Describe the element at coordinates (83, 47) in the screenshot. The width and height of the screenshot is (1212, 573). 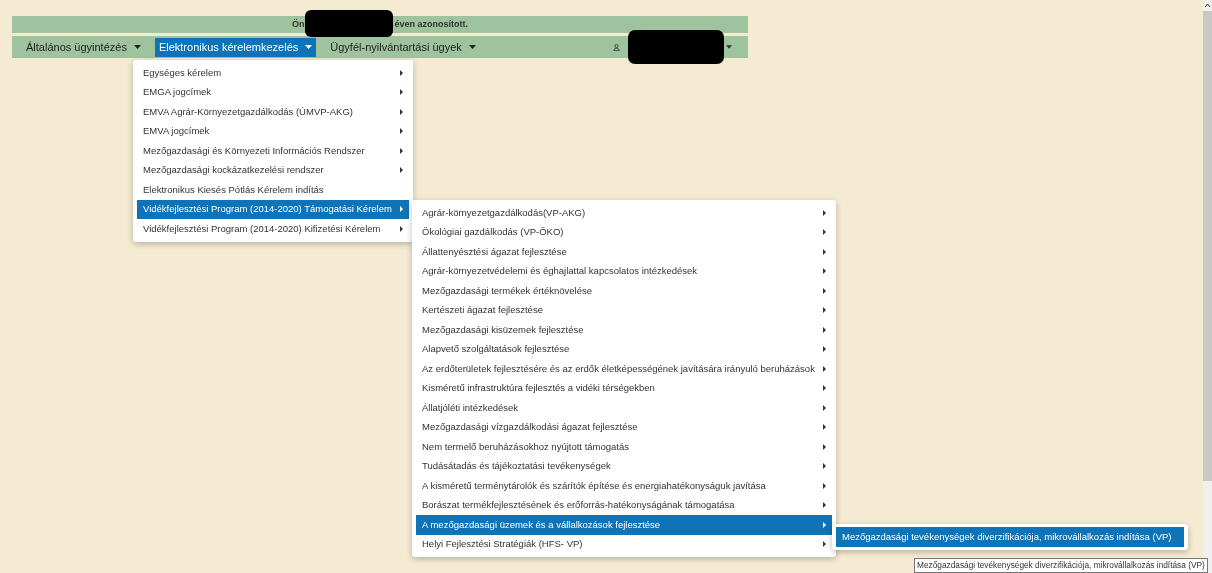
I see `nav-menu-button: Általános ügyintézés` at that location.